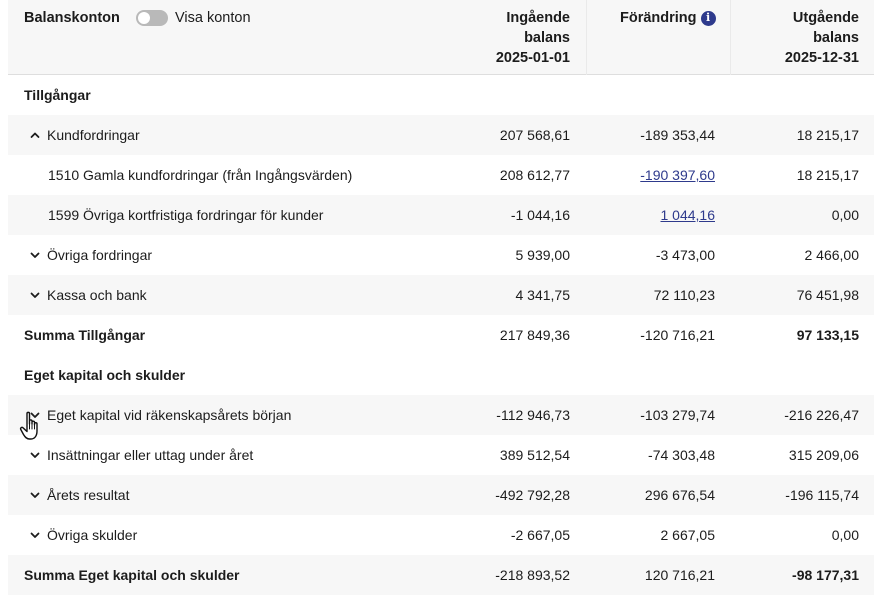 The width and height of the screenshot is (874, 596). I want to click on opening-balance: -1 044,16, so click(540, 215).